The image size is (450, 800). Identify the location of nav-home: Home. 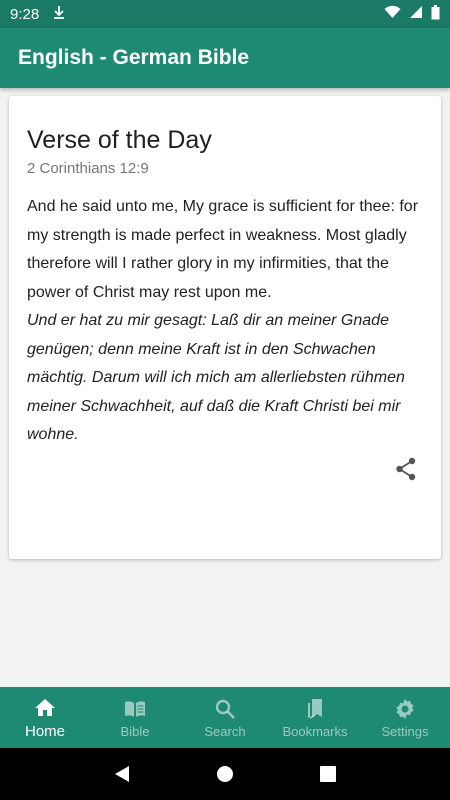
(45, 717).